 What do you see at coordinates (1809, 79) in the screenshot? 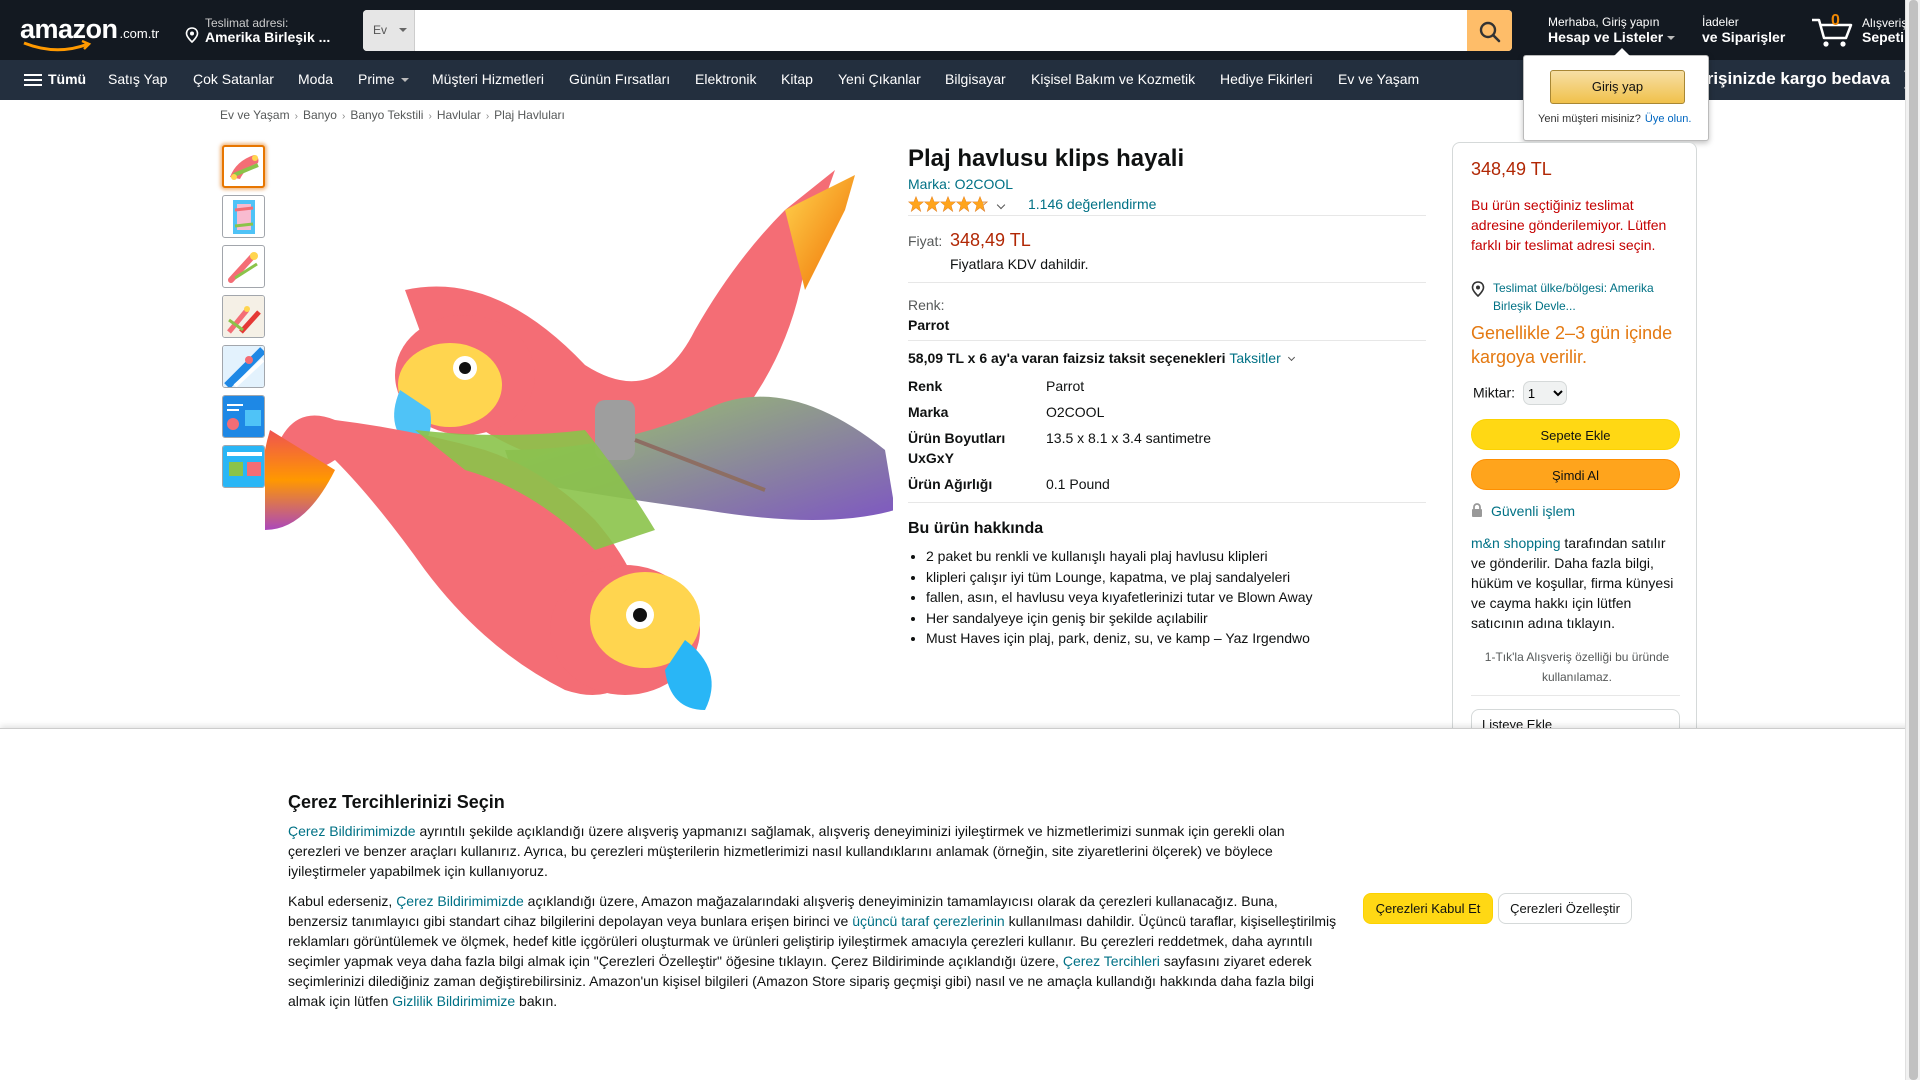
I see `nav-promo-banner: irişinizde kargo bedava❯` at bounding box center [1809, 79].